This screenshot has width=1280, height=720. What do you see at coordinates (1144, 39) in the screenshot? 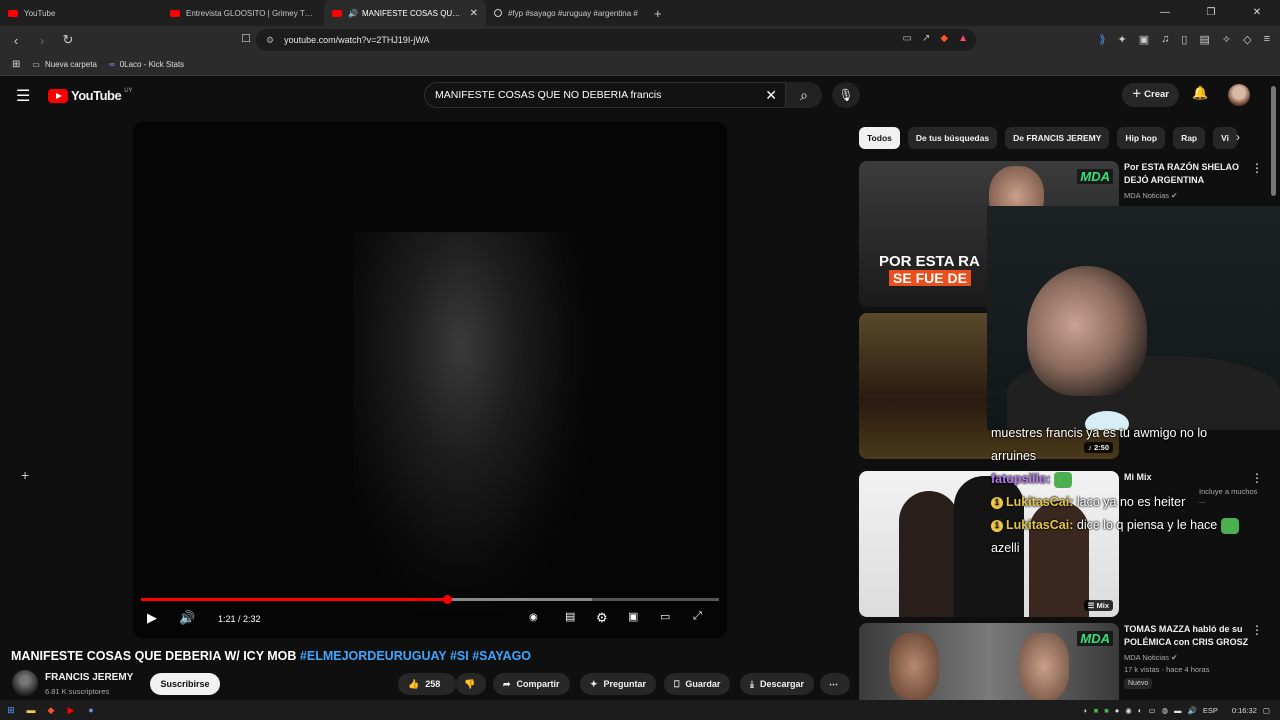
I see `screenshot-icon: ▣` at bounding box center [1144, 39].